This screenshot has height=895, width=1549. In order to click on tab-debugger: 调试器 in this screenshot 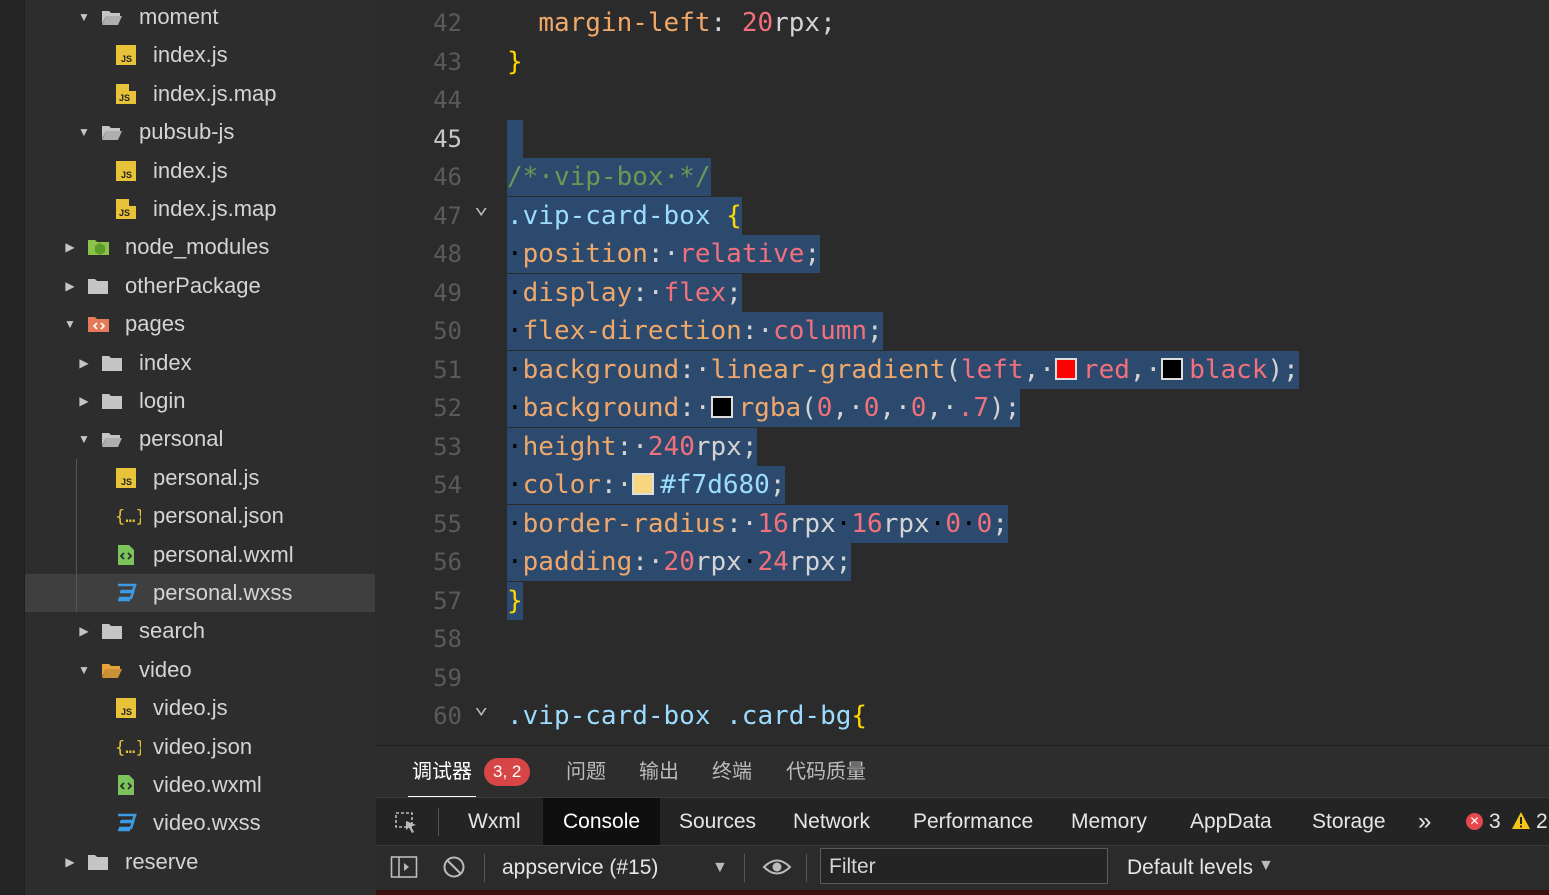, I will do `click(442, 772)`.